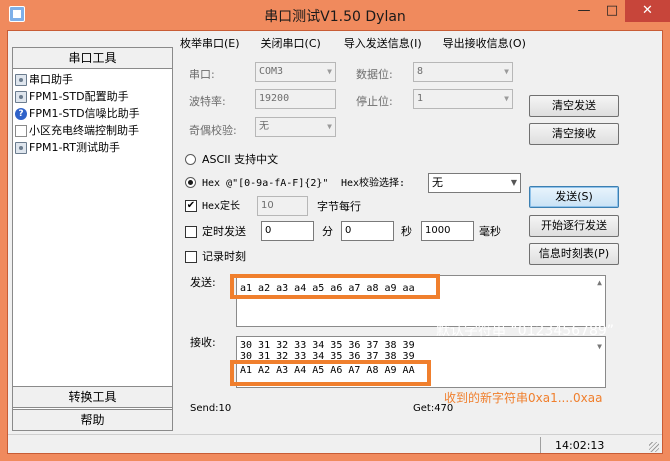 Image resolution: width=670 pixels, height=461 pixels. What do you see at coordinates (373, 183) in the screenshot?
I see `hex-check-label: Hex校验选择:` at bounding box center [373, 183].